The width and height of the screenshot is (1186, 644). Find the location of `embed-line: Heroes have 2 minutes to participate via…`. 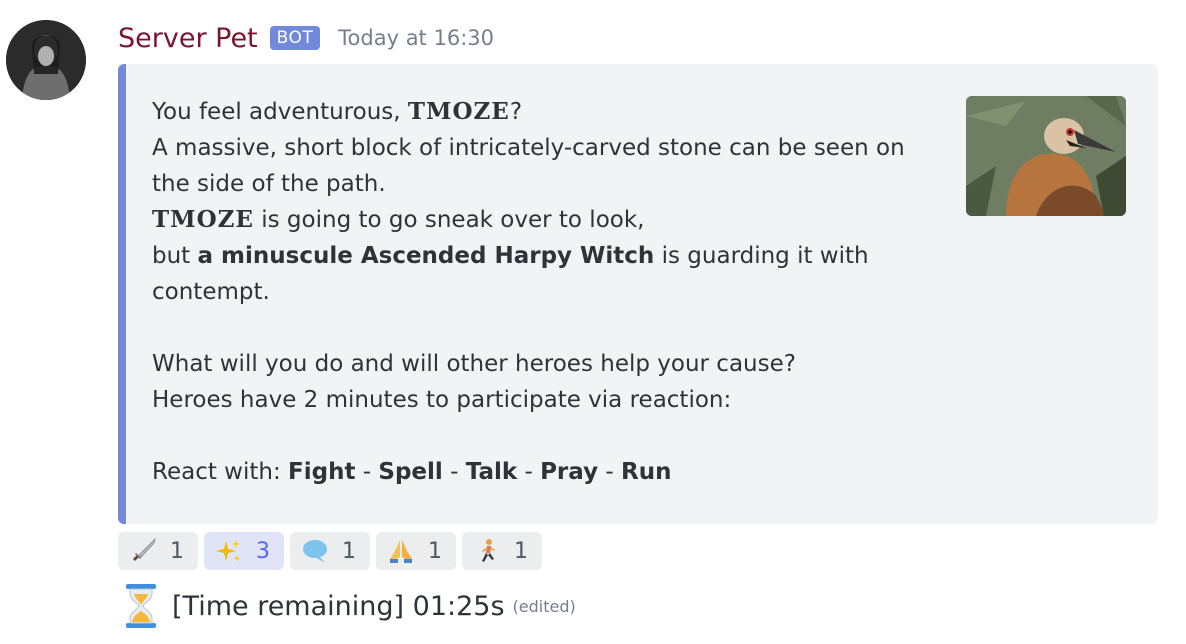

embed-line: Heroes have 2 minutes to participate via… is located at coordinates (442, 400).